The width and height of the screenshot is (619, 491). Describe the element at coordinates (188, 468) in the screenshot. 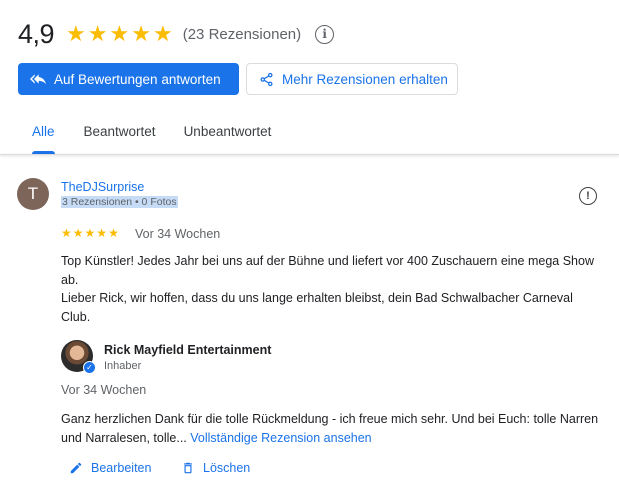

I see `trash-icon` at that location.